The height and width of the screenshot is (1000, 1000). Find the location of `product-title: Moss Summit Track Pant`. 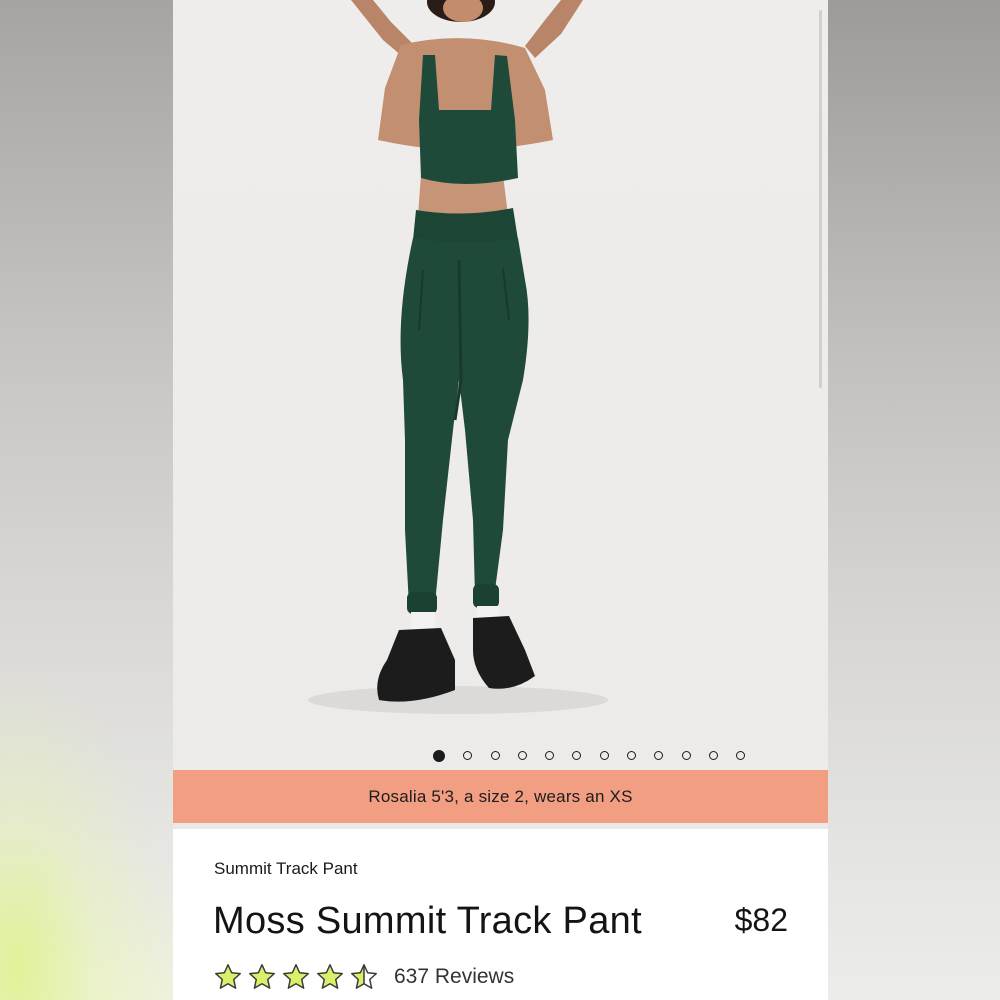

product-title: Moss Summit Track Pant is located at coordinates (427, 921).